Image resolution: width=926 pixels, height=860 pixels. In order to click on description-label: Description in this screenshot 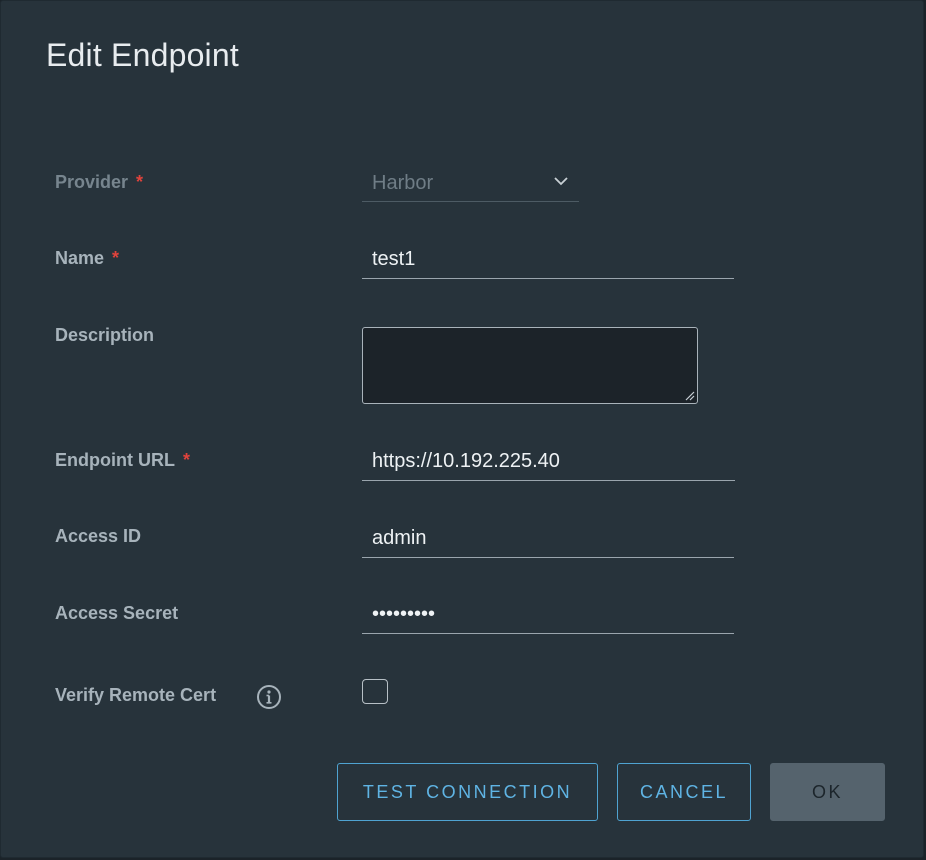, I will do `click(104, 335)`.